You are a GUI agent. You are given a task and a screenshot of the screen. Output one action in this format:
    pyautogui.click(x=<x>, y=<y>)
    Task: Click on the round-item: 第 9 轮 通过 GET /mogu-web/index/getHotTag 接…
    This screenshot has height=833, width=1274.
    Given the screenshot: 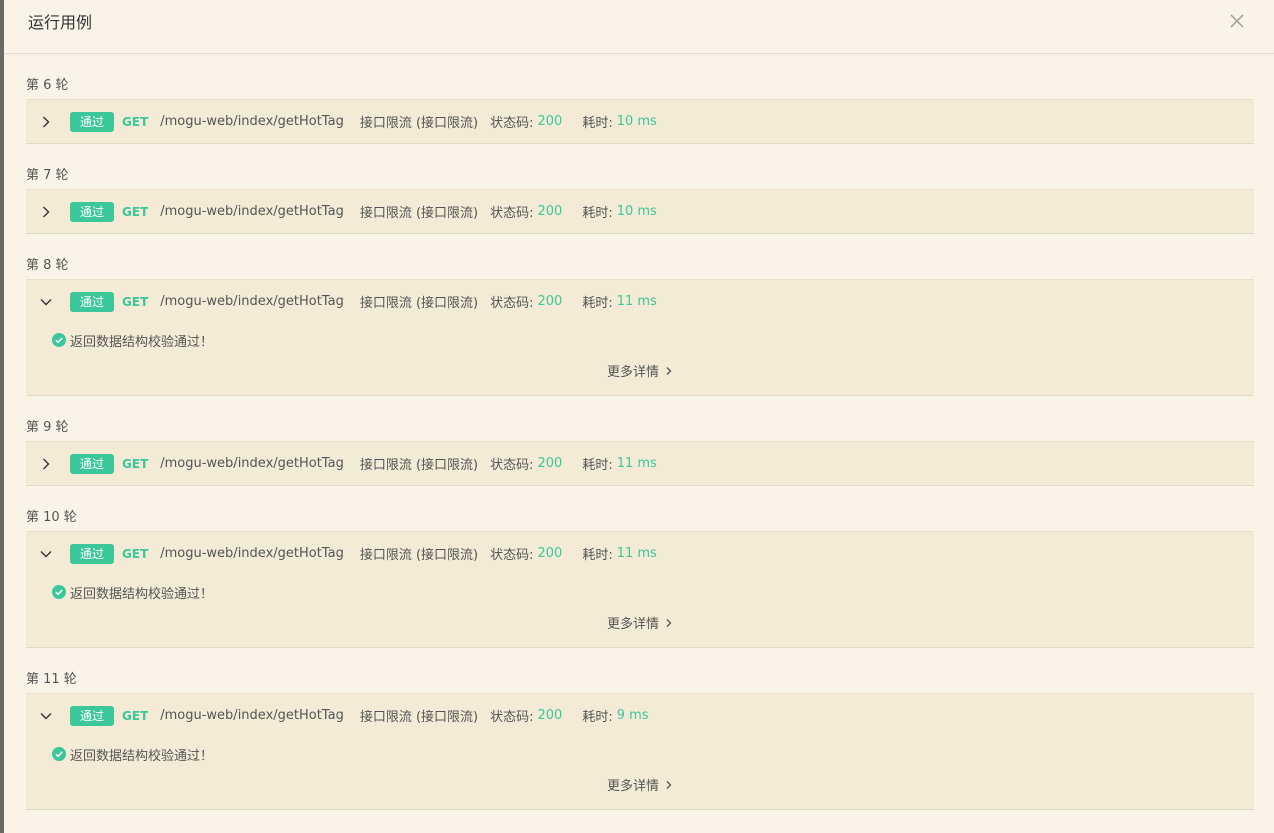 What is the action you would take?
    pyautogui.click(x=640, y=441)
    